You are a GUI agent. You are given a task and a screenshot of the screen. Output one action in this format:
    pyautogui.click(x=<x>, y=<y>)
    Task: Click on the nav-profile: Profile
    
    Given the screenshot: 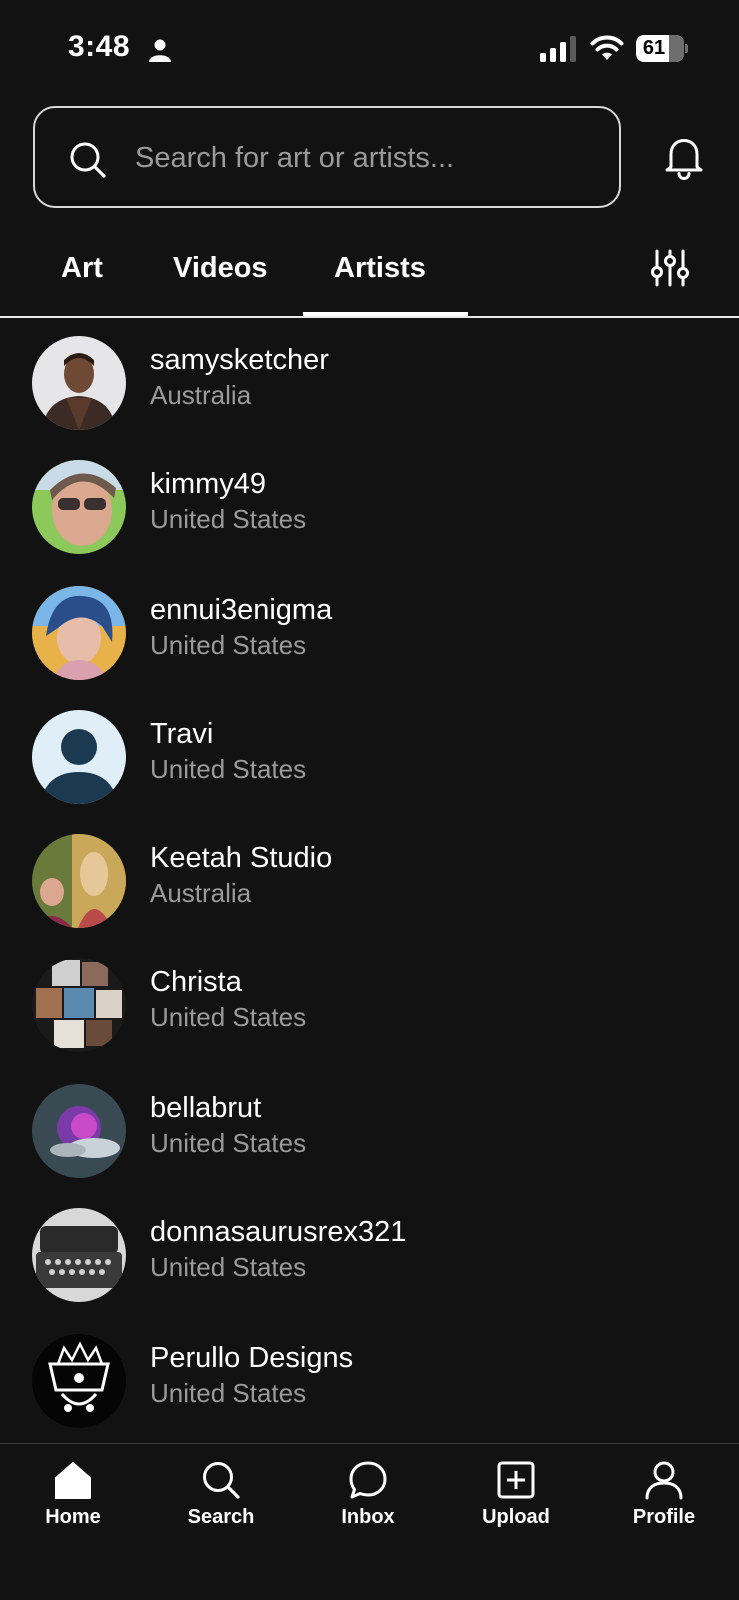 What is the action you would take?
    pyautogui.click(x=664, y=1494)
    